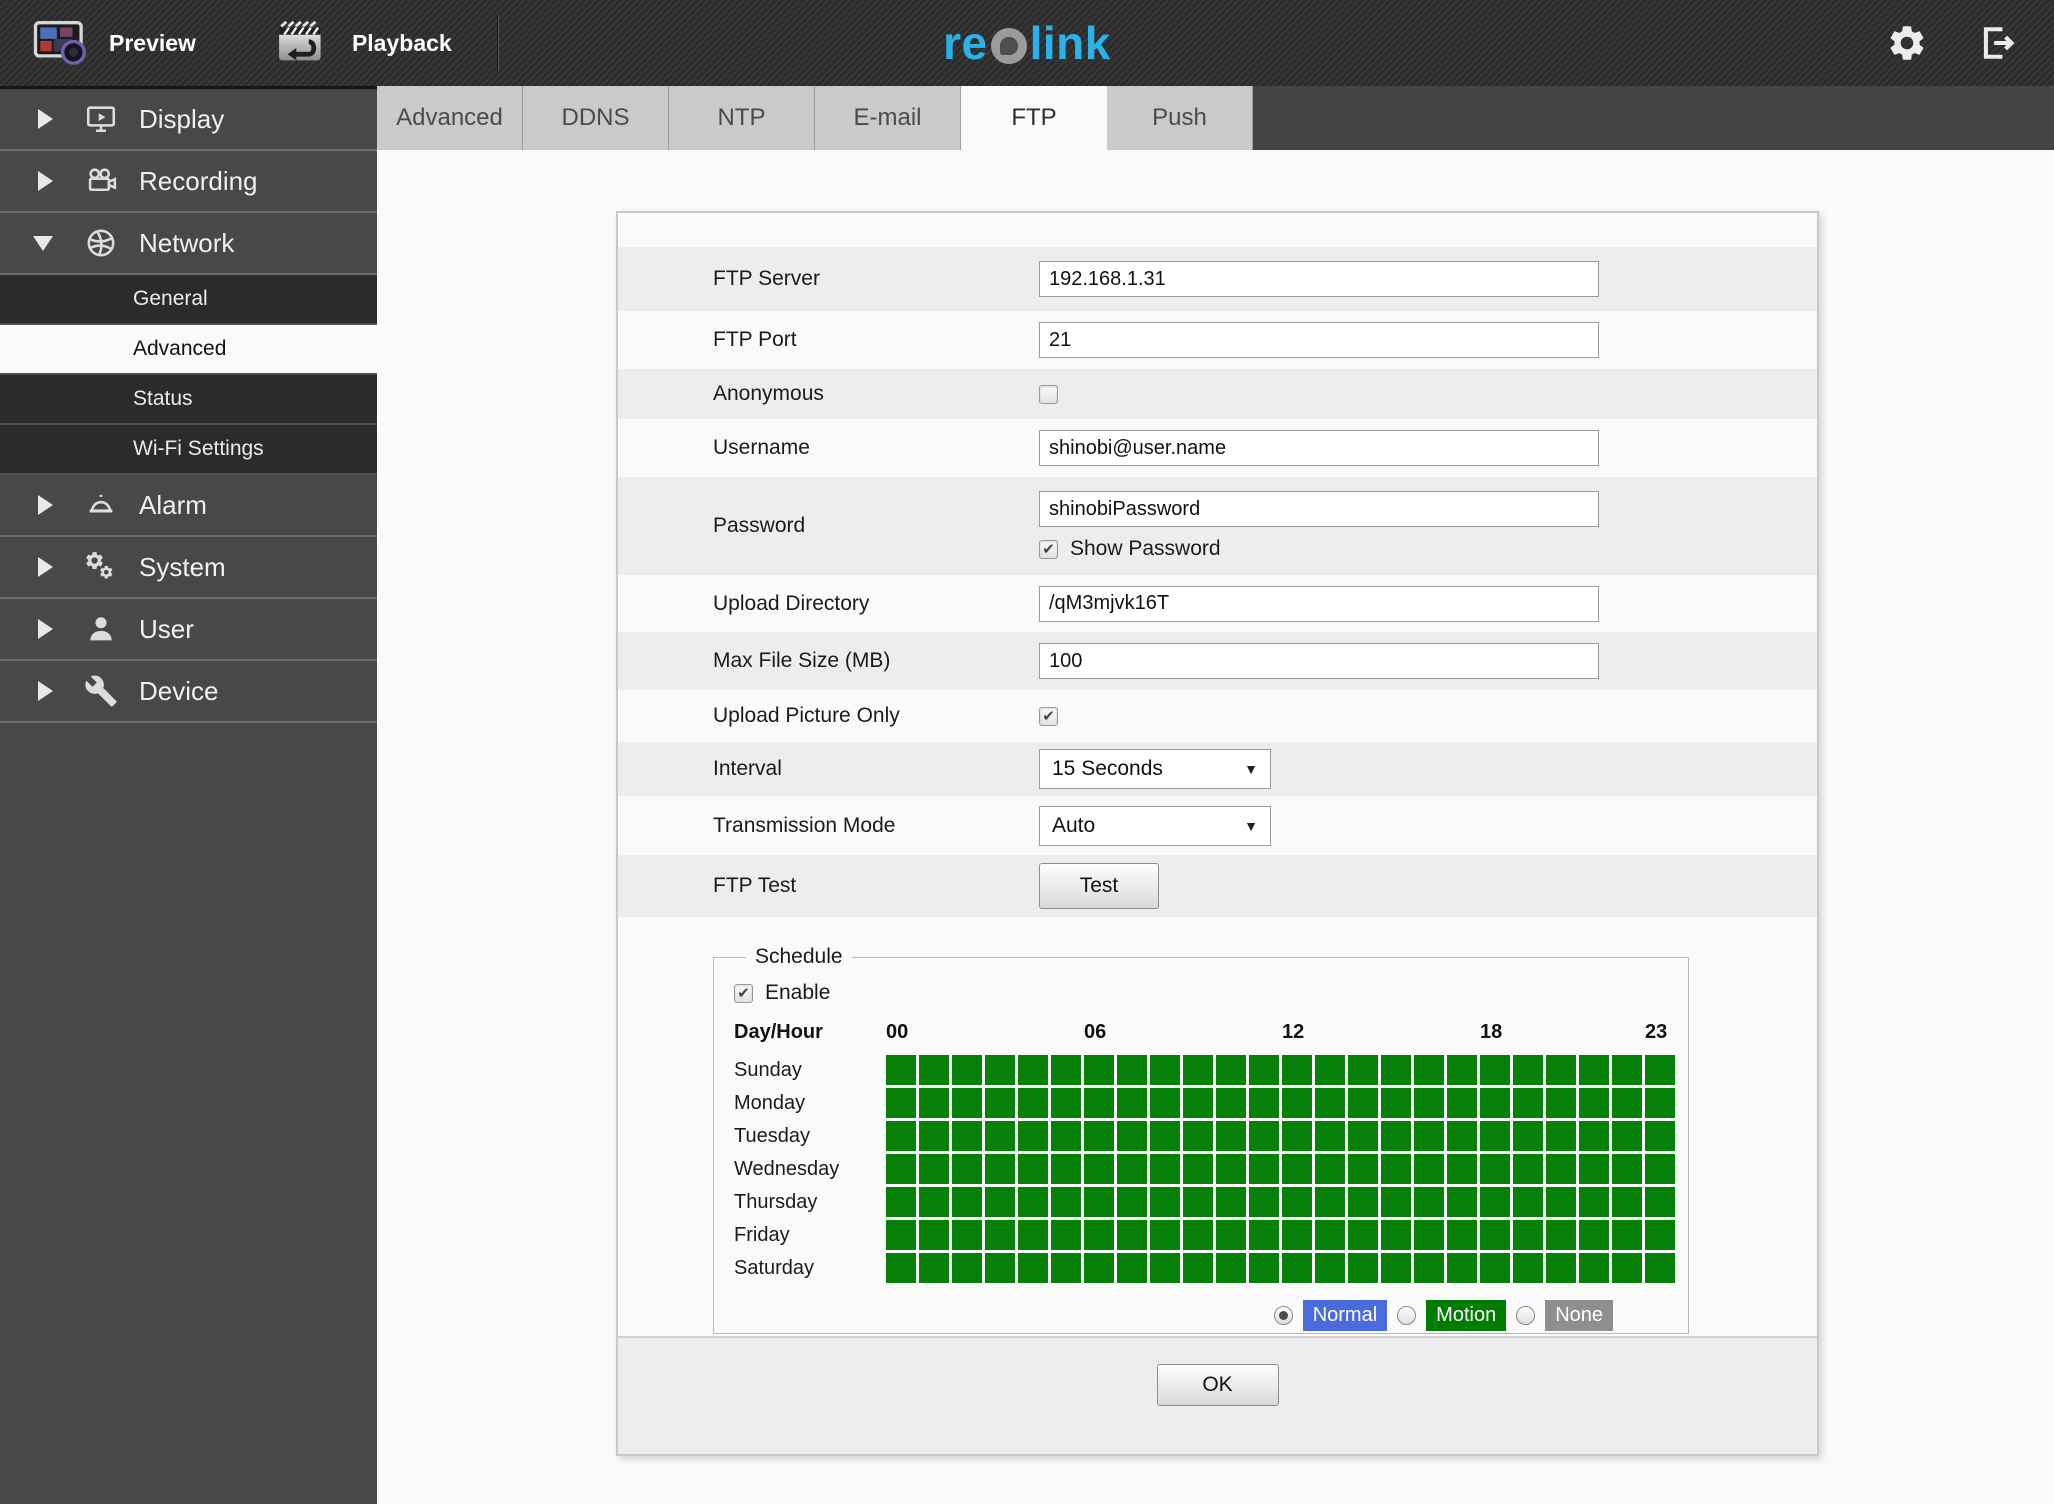 The height and width of the screenshot is (1504, 2054). I want to click on sidebar-item-network: Network, so click(188, 244).